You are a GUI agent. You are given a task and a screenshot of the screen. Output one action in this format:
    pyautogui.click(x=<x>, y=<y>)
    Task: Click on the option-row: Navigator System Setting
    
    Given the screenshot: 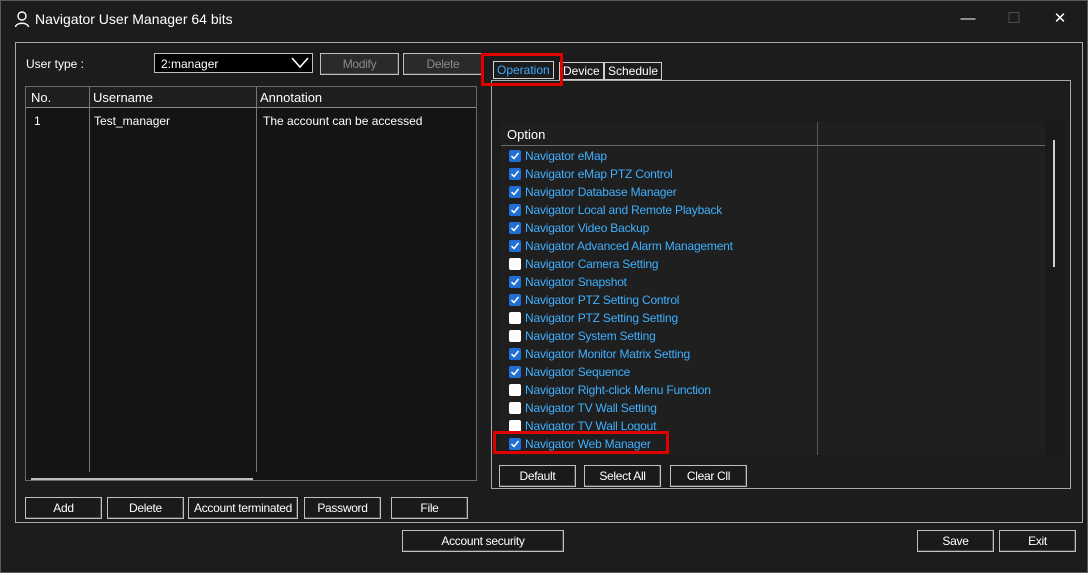 What is the action you would take?
    pyautogui.click(x=659, y=337)
    